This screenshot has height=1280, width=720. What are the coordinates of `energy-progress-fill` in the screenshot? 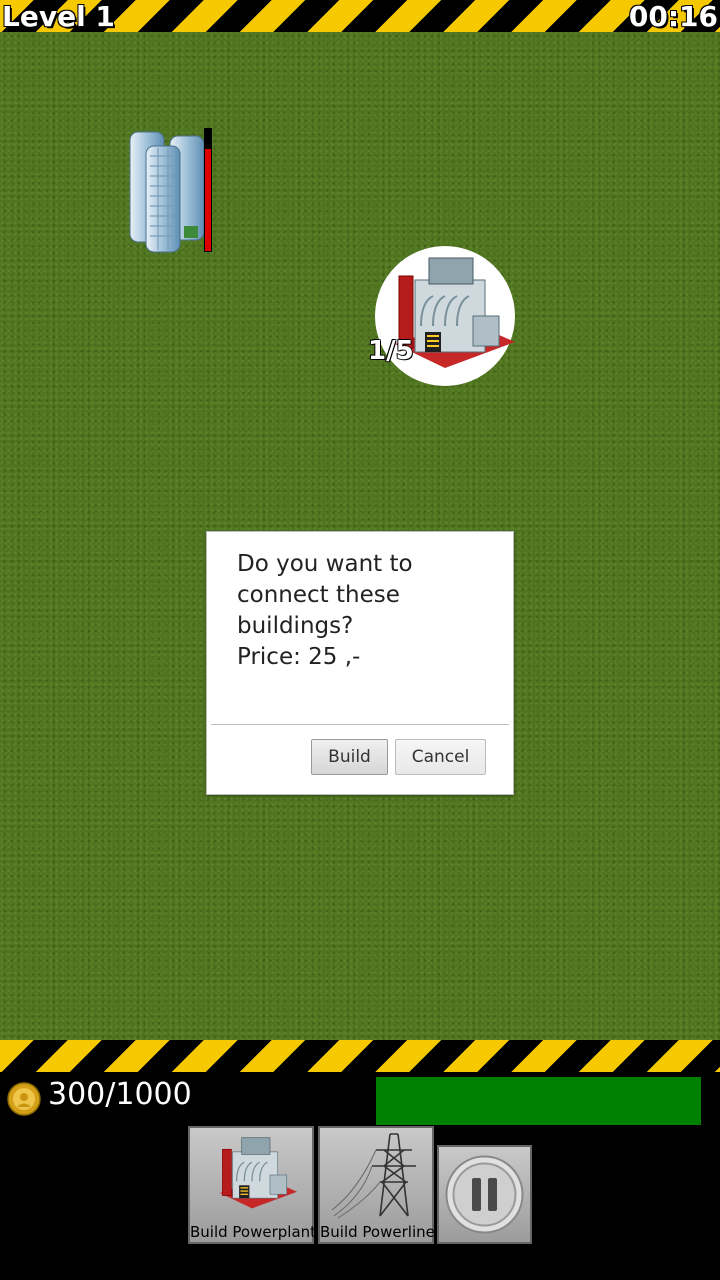 It's located at (538, 1101).